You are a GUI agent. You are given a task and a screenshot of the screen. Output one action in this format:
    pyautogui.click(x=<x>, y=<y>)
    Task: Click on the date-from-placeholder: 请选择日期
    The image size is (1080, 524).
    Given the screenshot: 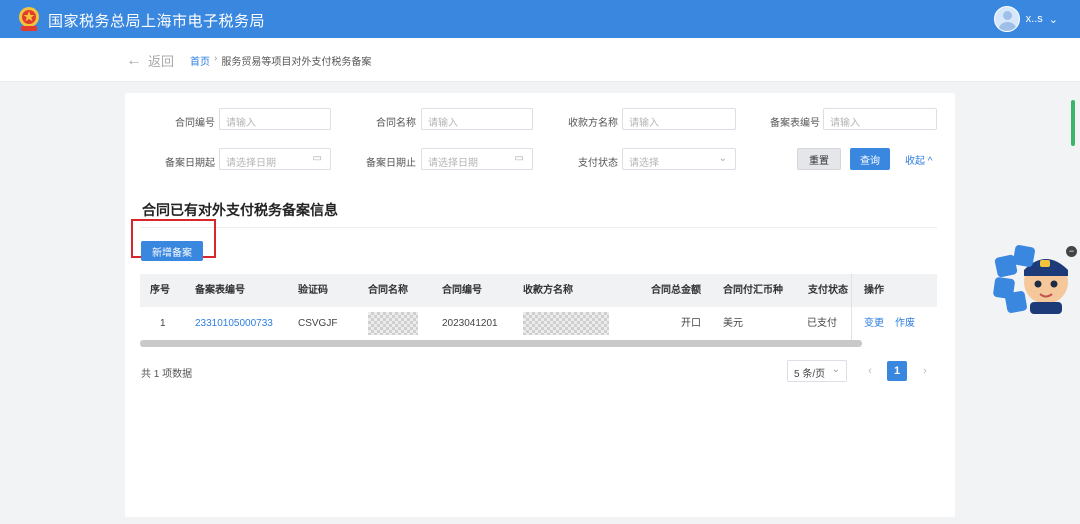 What is the action you would take?
    pyautogui.click(x=251, y=163)
    